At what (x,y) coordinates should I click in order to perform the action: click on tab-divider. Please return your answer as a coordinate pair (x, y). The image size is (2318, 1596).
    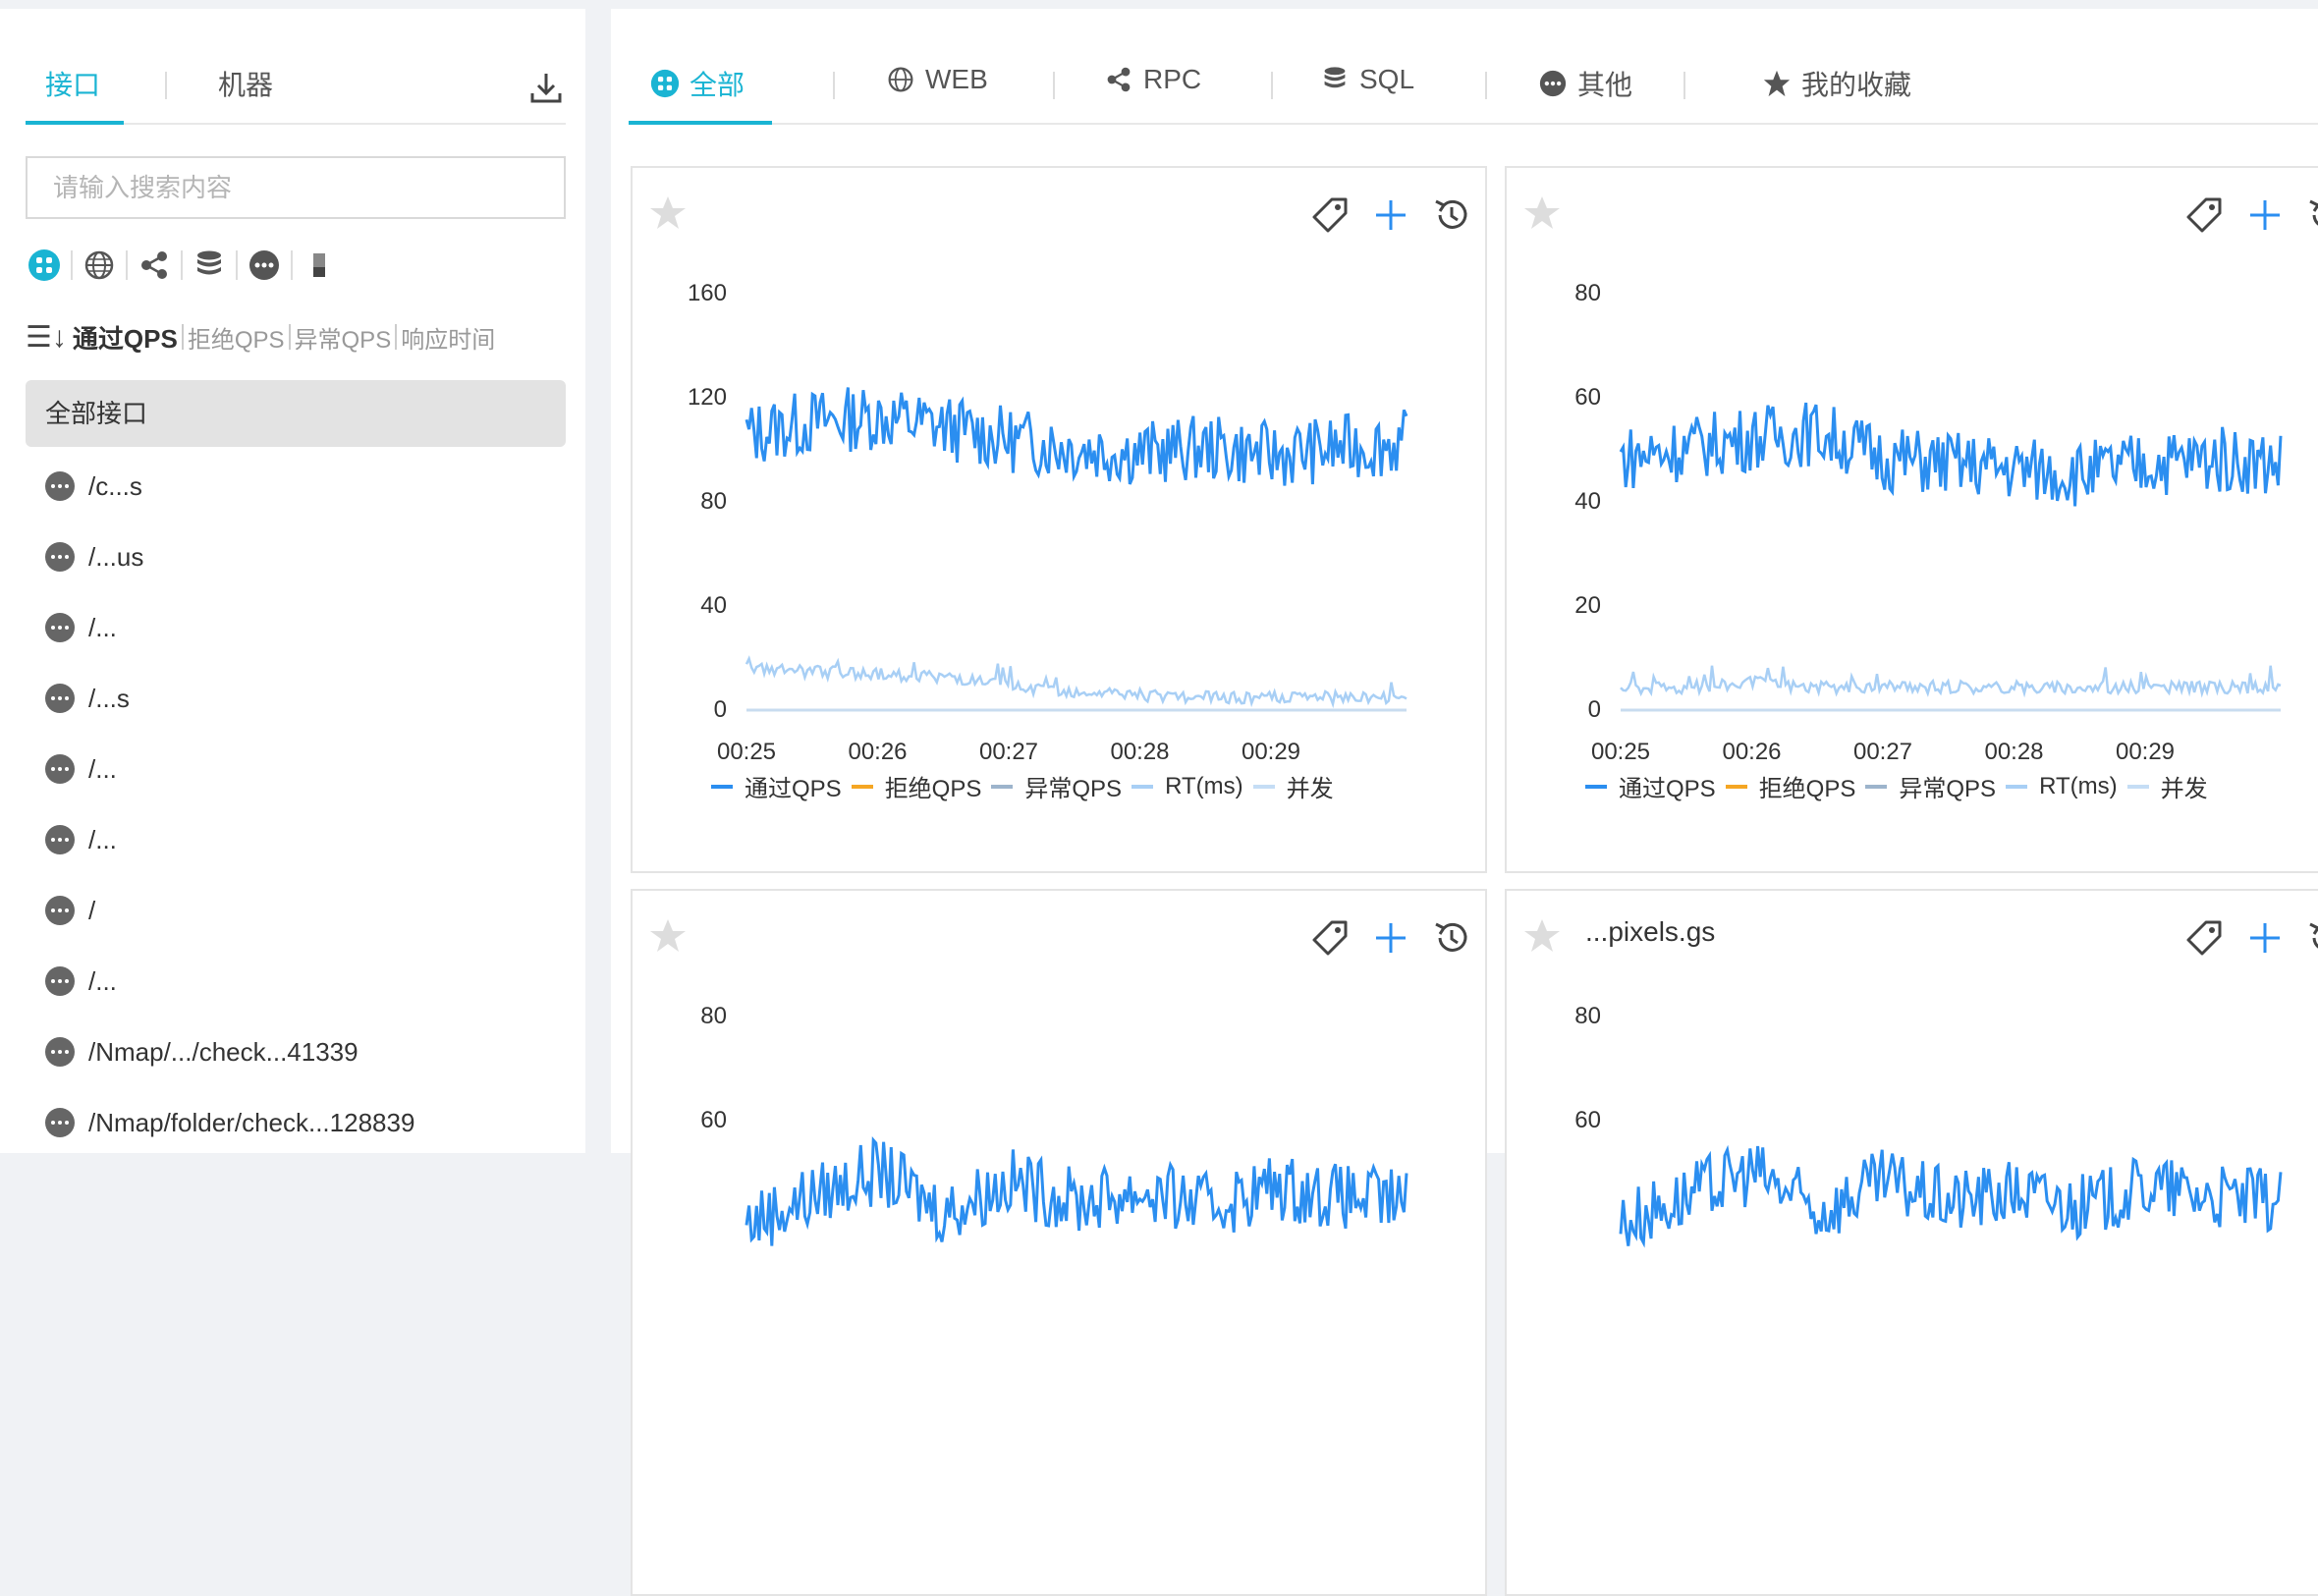
    Looking at the image, I should click on (166, 85).